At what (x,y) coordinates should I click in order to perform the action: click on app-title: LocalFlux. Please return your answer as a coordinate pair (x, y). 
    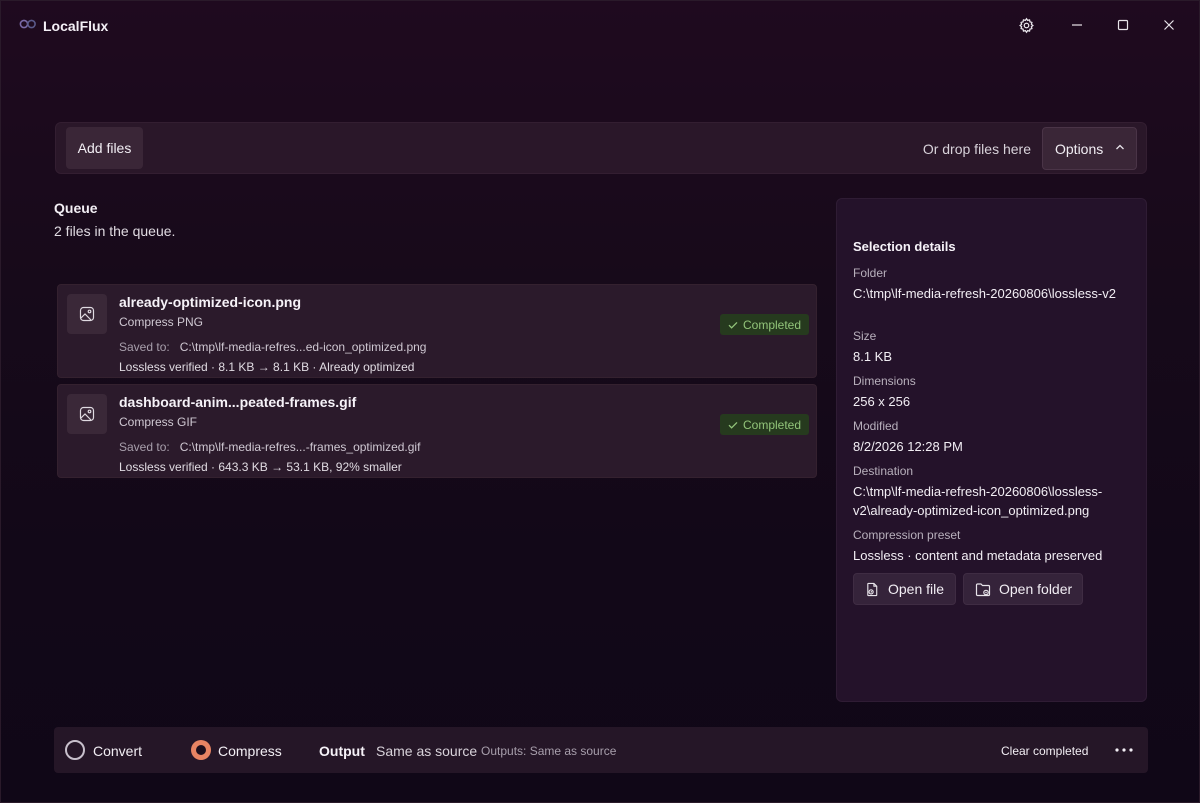
    Looking at the image, I should click on (76, 26).